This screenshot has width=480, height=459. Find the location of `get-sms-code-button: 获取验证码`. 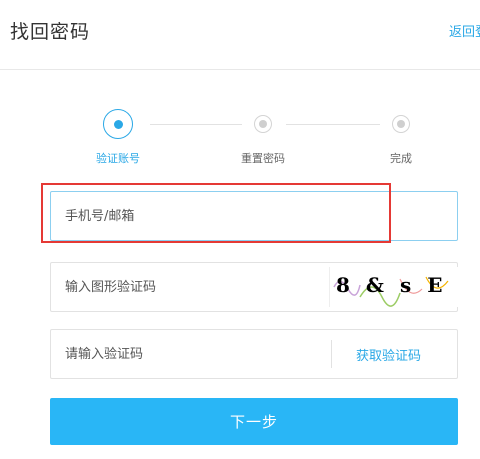

get-sms-code-button: 获取验证码 is located at coordinates (388, 354).